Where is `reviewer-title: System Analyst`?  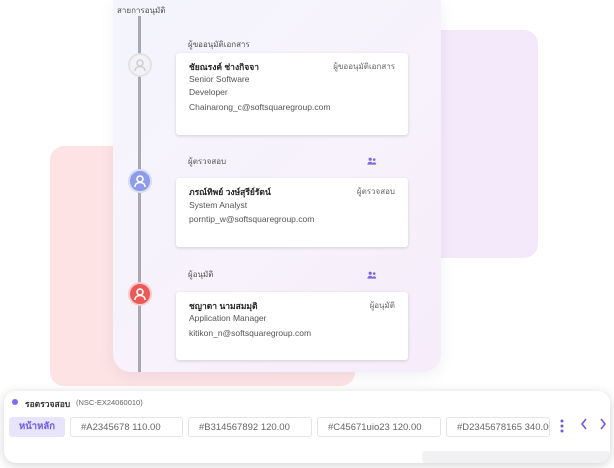 reviewer-title: System Analyst is located at coordinates (218, 205).